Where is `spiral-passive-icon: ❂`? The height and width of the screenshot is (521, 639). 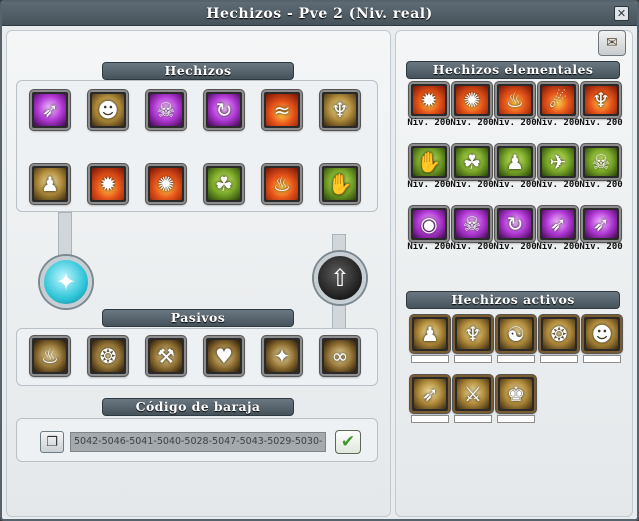 spiral-passive-icon: ❂ is located at coordinates (108, 356).